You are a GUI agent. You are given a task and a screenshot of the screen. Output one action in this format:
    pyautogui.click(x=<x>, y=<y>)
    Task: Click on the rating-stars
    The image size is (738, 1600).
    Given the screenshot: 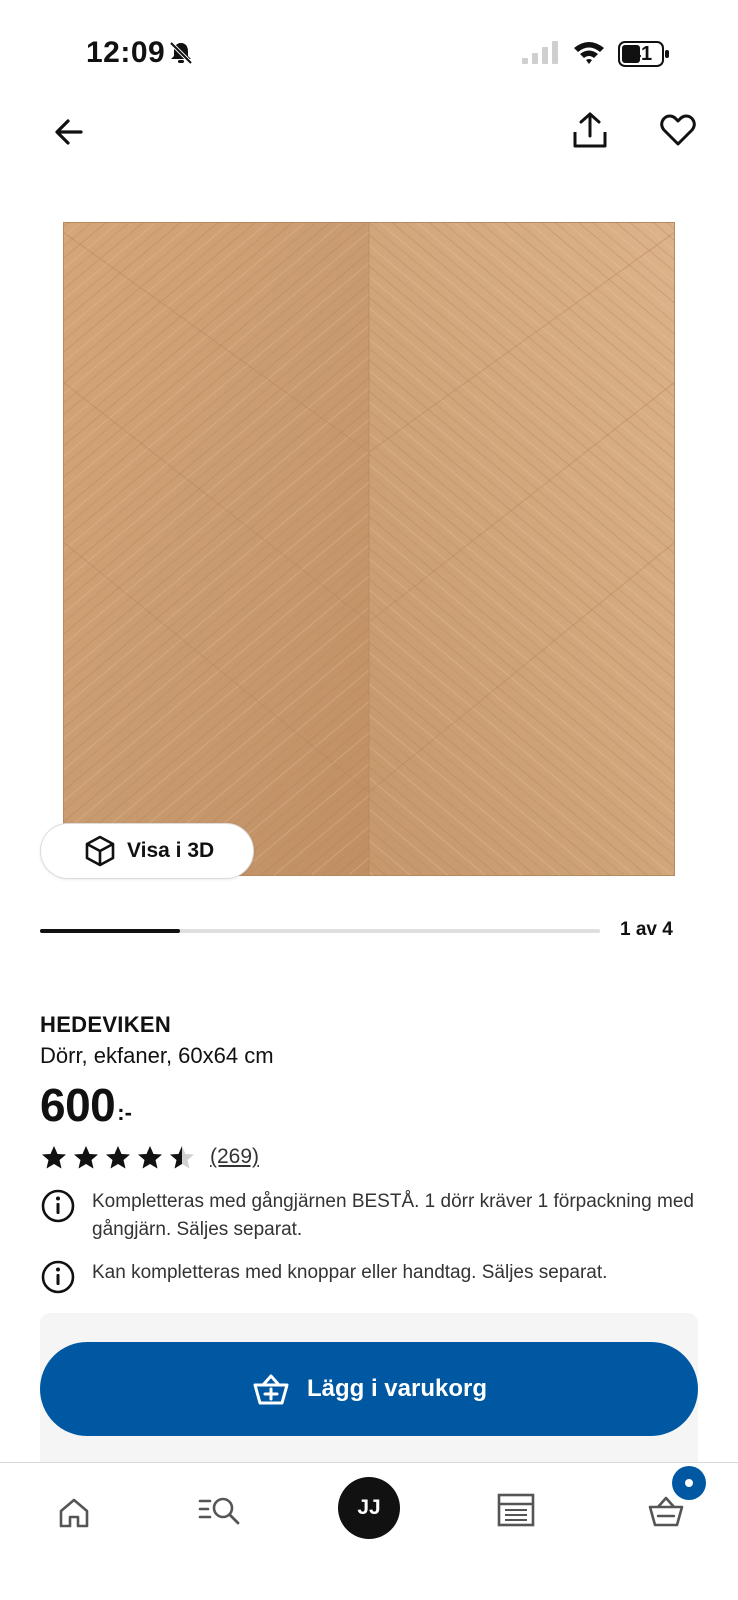 What is the action you would take?
    pyautogui.click(x=120, y=1157)
    